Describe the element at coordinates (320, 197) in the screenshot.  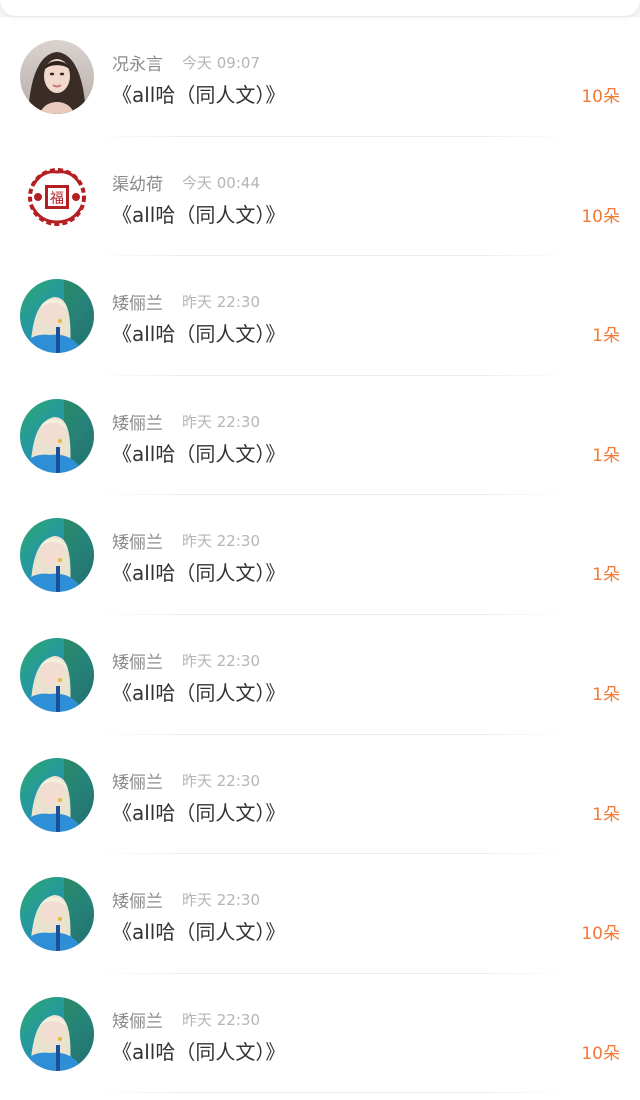
I see `gift-record-row: 福 渠幼荷 今天 00:44 《all哈（同人文）》 10朵` at that location.